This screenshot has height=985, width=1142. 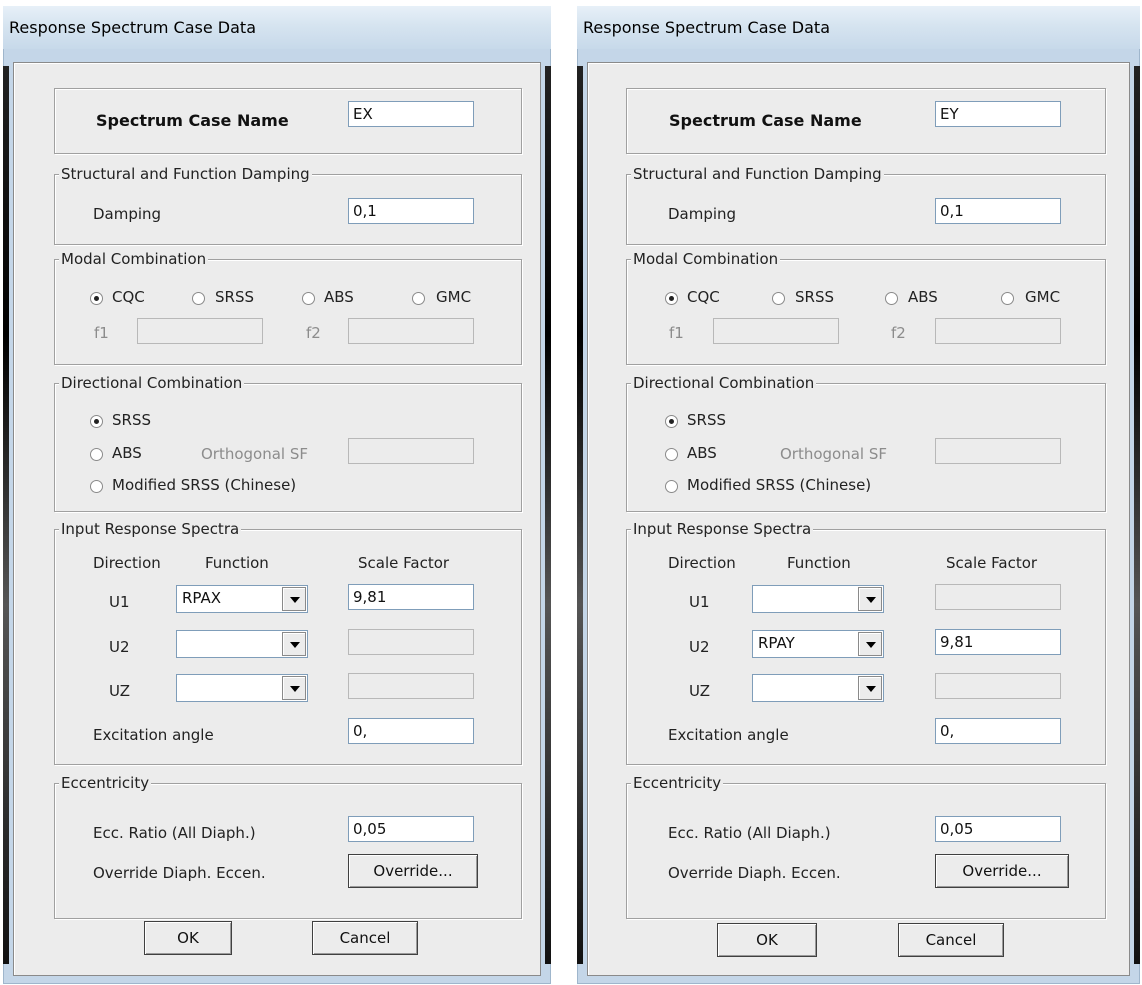 What do you see at coordinates (722, 529) in the screenshot?
I see `input-response-spectra-title: Input Response Spectra` at bounding box center [722, 529].